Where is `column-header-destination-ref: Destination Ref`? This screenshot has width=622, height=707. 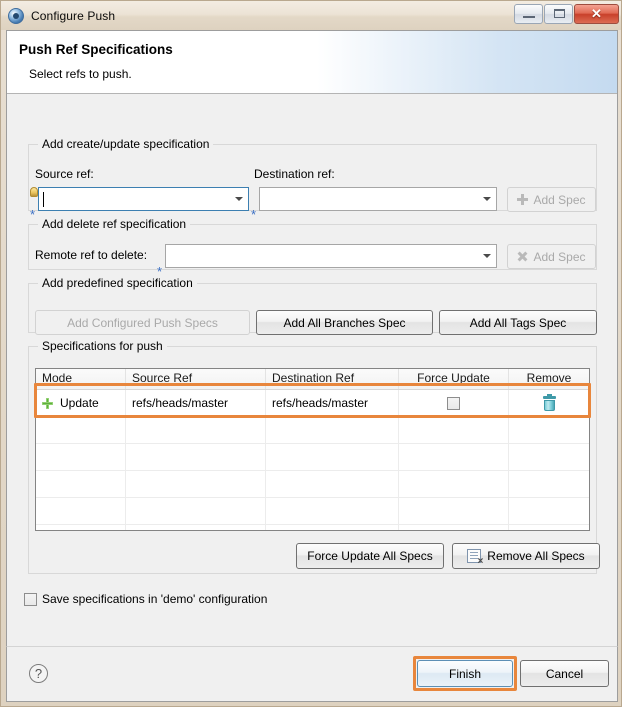
column-header-destination-ref: Destination Ref is located at coordinates (332, 379).